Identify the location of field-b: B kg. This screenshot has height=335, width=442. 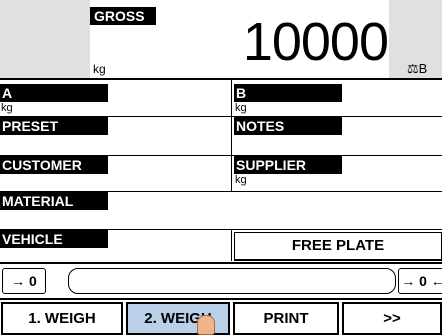
(338, 100).